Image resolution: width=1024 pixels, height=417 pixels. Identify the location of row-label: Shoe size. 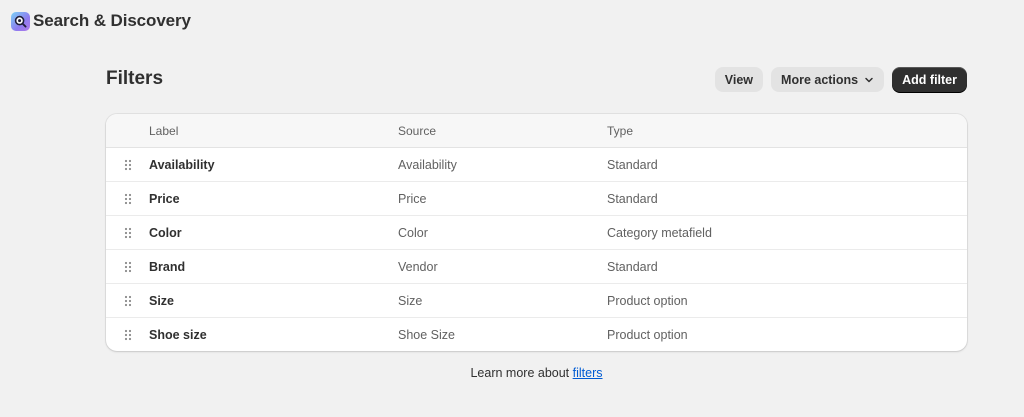
(178, 334).